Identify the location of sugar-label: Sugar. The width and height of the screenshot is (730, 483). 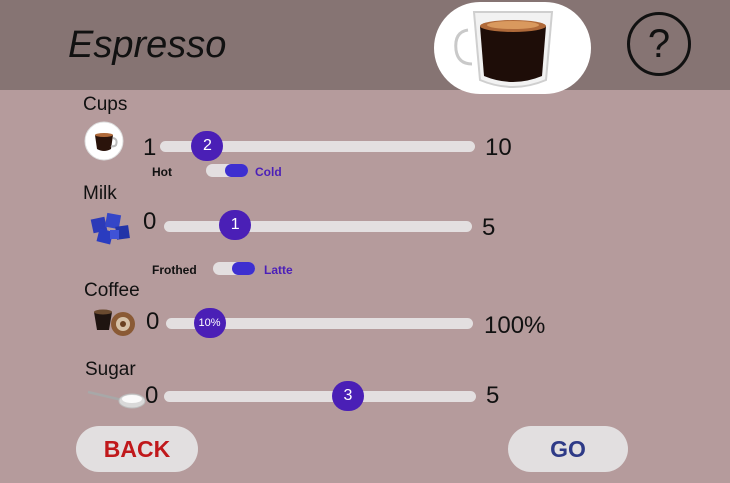
(110, 369).